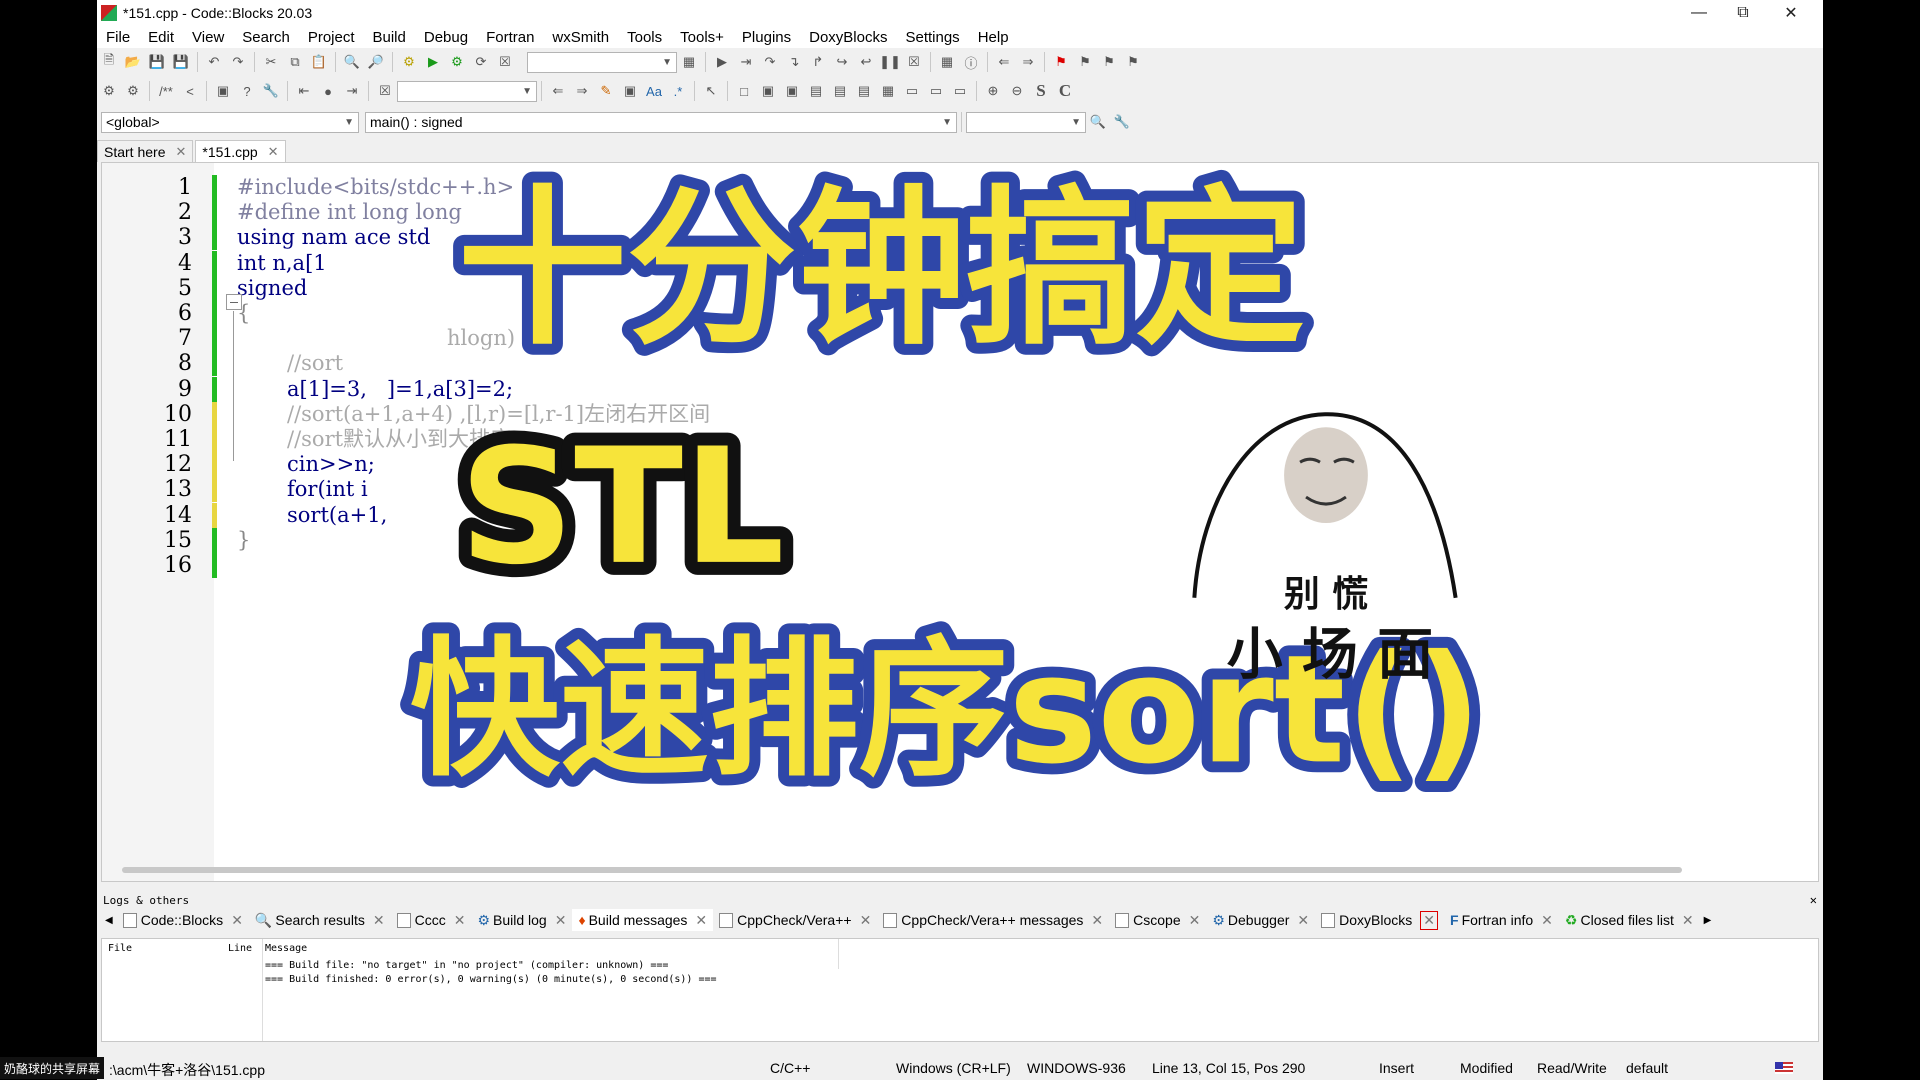 The width and height of the screenshot is (1920, 1080). What do you see at coordinates (247, 91) in the screenshot?
I see `help-icon: ?` at bounding box center [247, 91].